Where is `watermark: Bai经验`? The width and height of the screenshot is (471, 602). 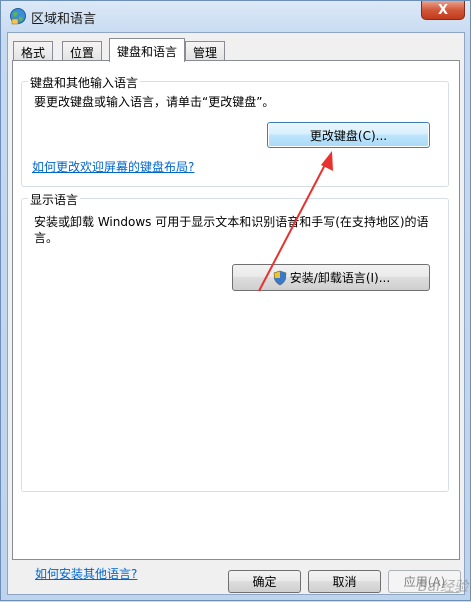
watermark: Bai经验 is located at coordinates (442, 587).